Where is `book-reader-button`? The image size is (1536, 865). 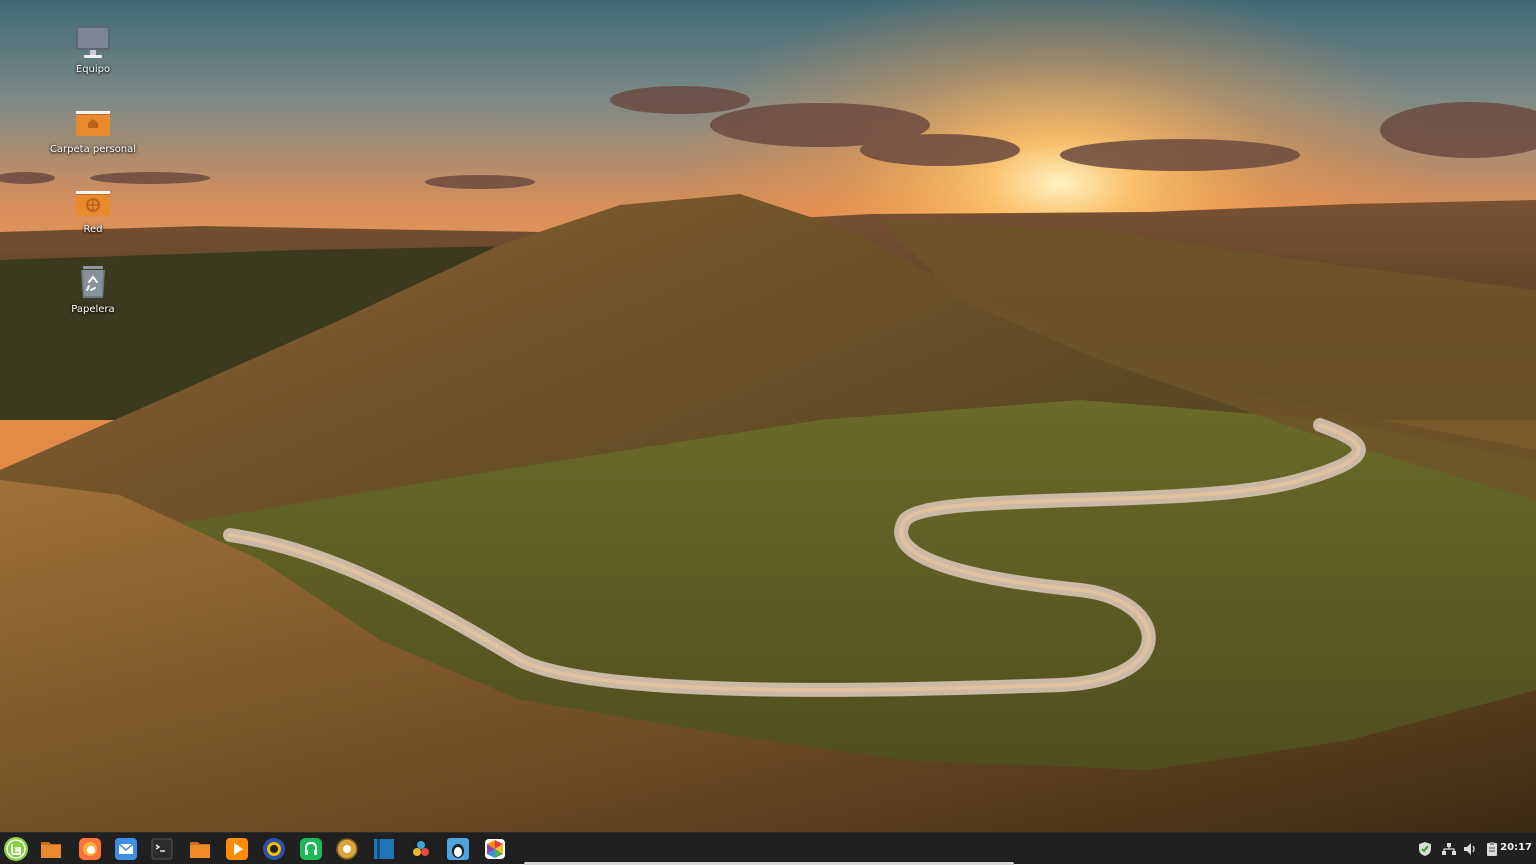
book-reader-button is located at coordinates (384, 849).